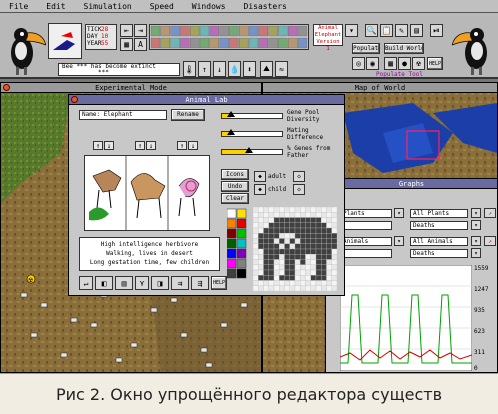 The height and width of the screenshot is (414, 498). What do you see at coordinates (299, 189) in the screenshot?
I see `child-icon-edit: ◇` at bounding box center [299, 189].